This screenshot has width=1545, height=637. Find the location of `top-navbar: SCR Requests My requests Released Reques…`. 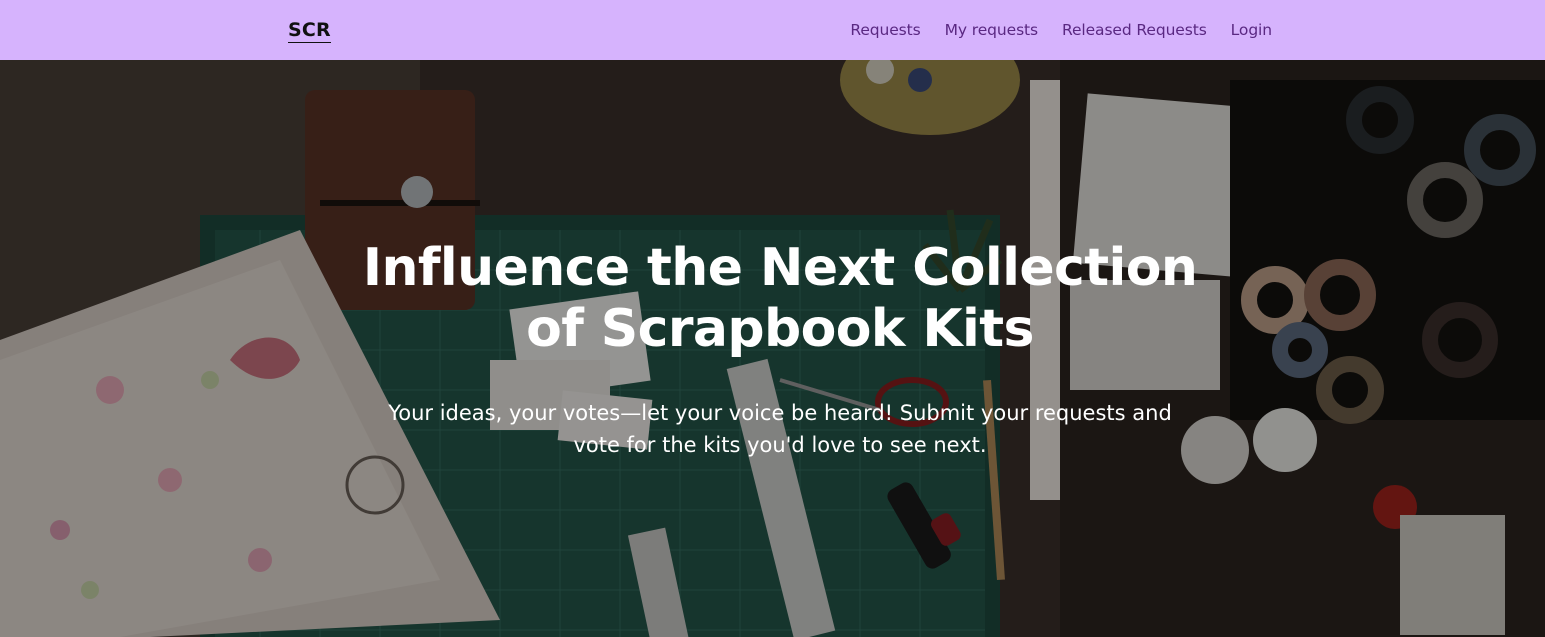

top-navbar: SCR Requests My requests Released Reques… is located at coordinates (772, 30).